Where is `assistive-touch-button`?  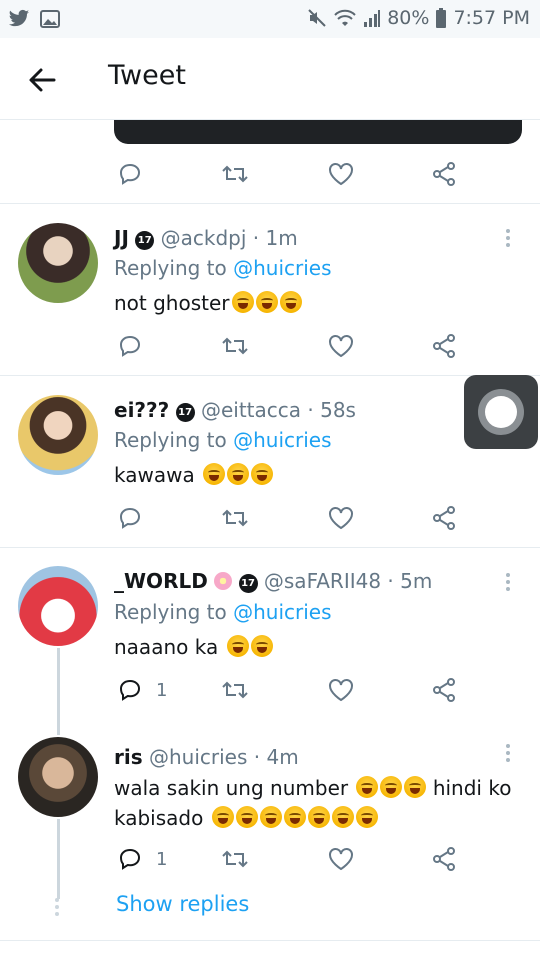
assistive-touch-button is located at coordinates (501, 412).